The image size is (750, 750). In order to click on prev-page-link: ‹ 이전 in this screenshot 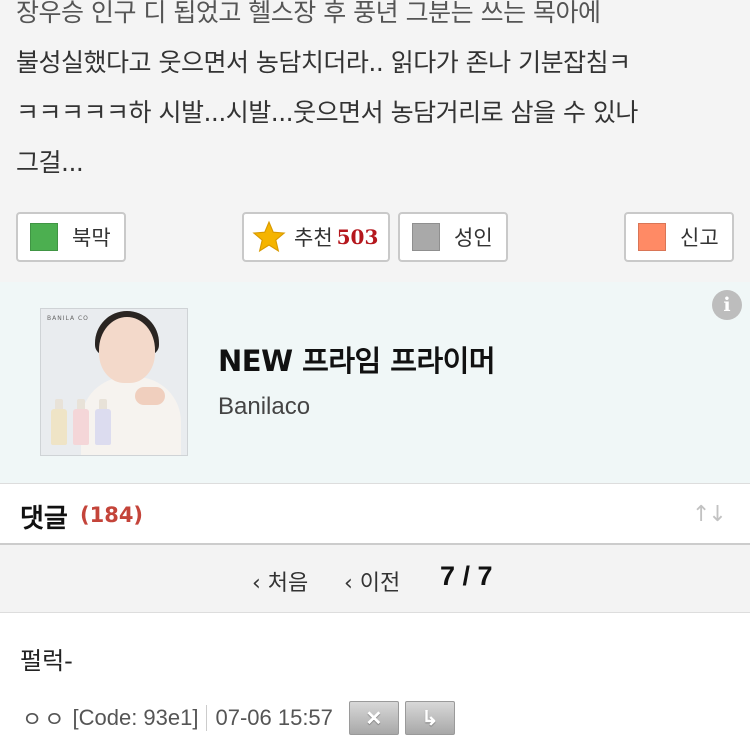, I will do `click(372, 581)`.